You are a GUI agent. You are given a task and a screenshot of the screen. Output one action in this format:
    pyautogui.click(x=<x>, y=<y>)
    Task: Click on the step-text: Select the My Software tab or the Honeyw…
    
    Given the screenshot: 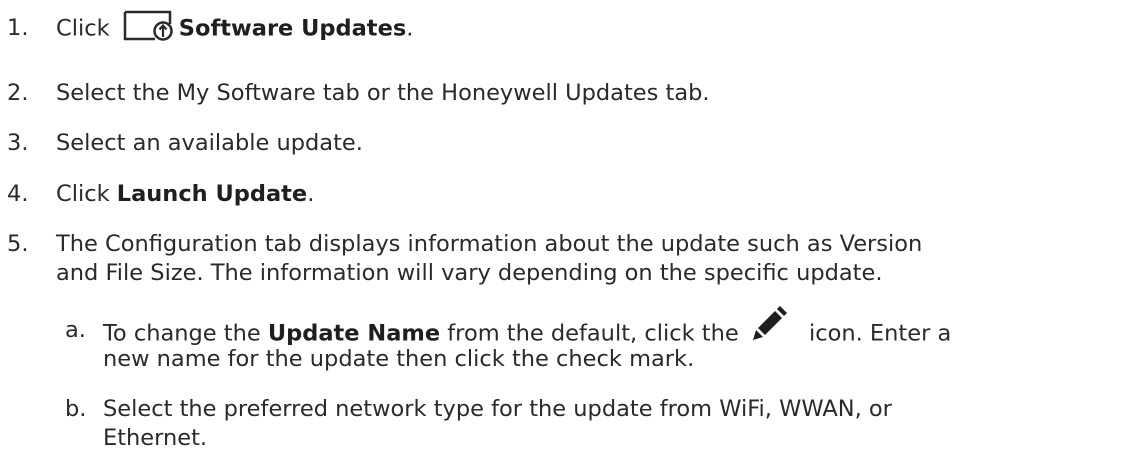 What is the action you would take?
    pyautogui.click(x=383, y=93)
    